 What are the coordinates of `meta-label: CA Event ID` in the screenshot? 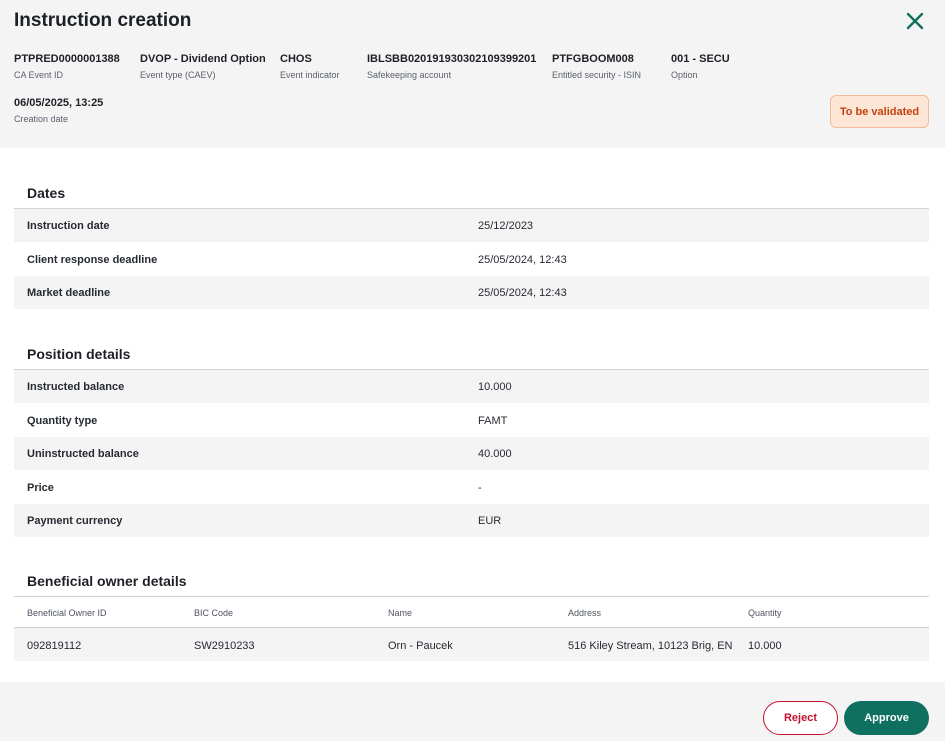 It's located at (39, 75).